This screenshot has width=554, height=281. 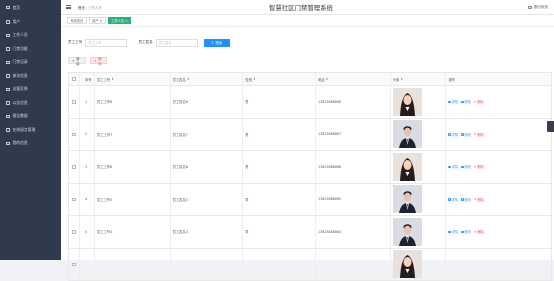 What do you see at coordinates (279, 79) in the screenshot?
I see `header-gender: 性别 ⇕` at bounding box center [279, 79].